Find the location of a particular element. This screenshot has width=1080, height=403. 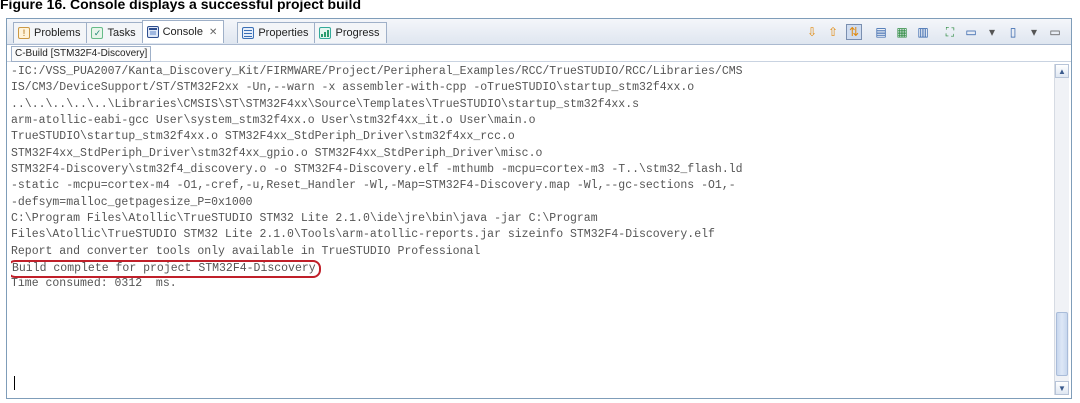

tab-label: Tasks is located at coordinates (121, 33).